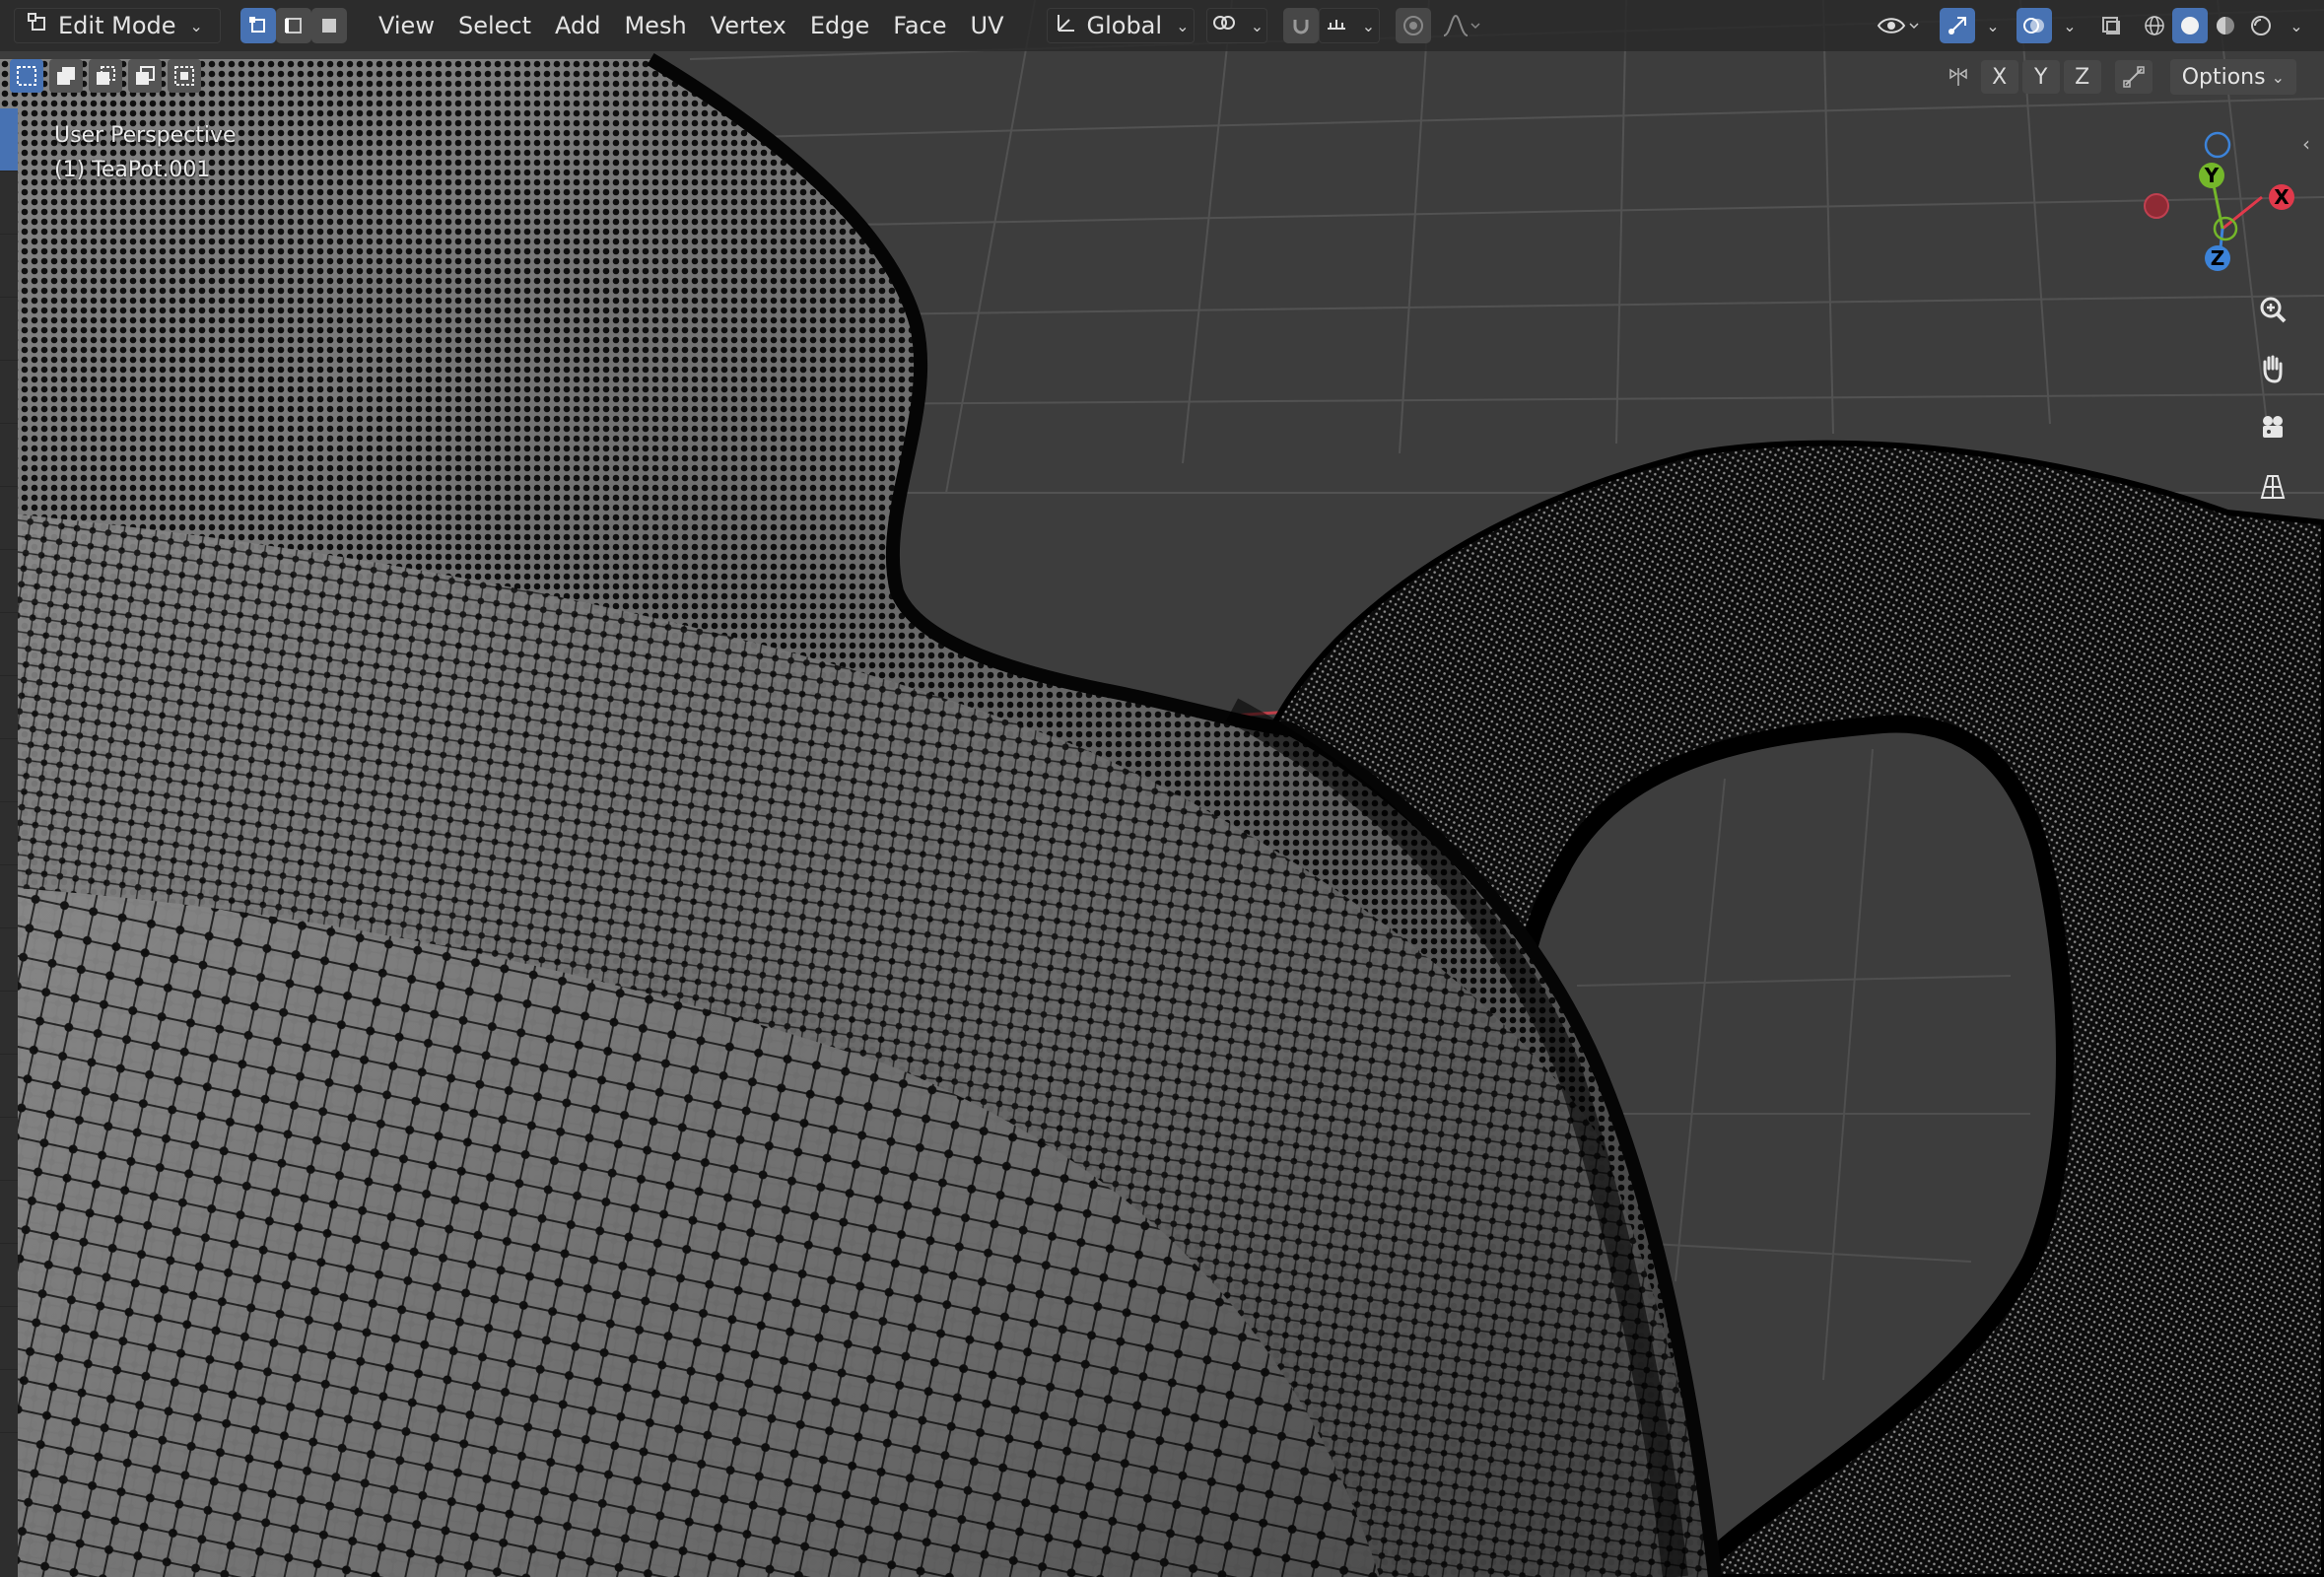 The height and width of the screenshot is (1577, 2324). I want to click on tool-move, so click(9, 266).